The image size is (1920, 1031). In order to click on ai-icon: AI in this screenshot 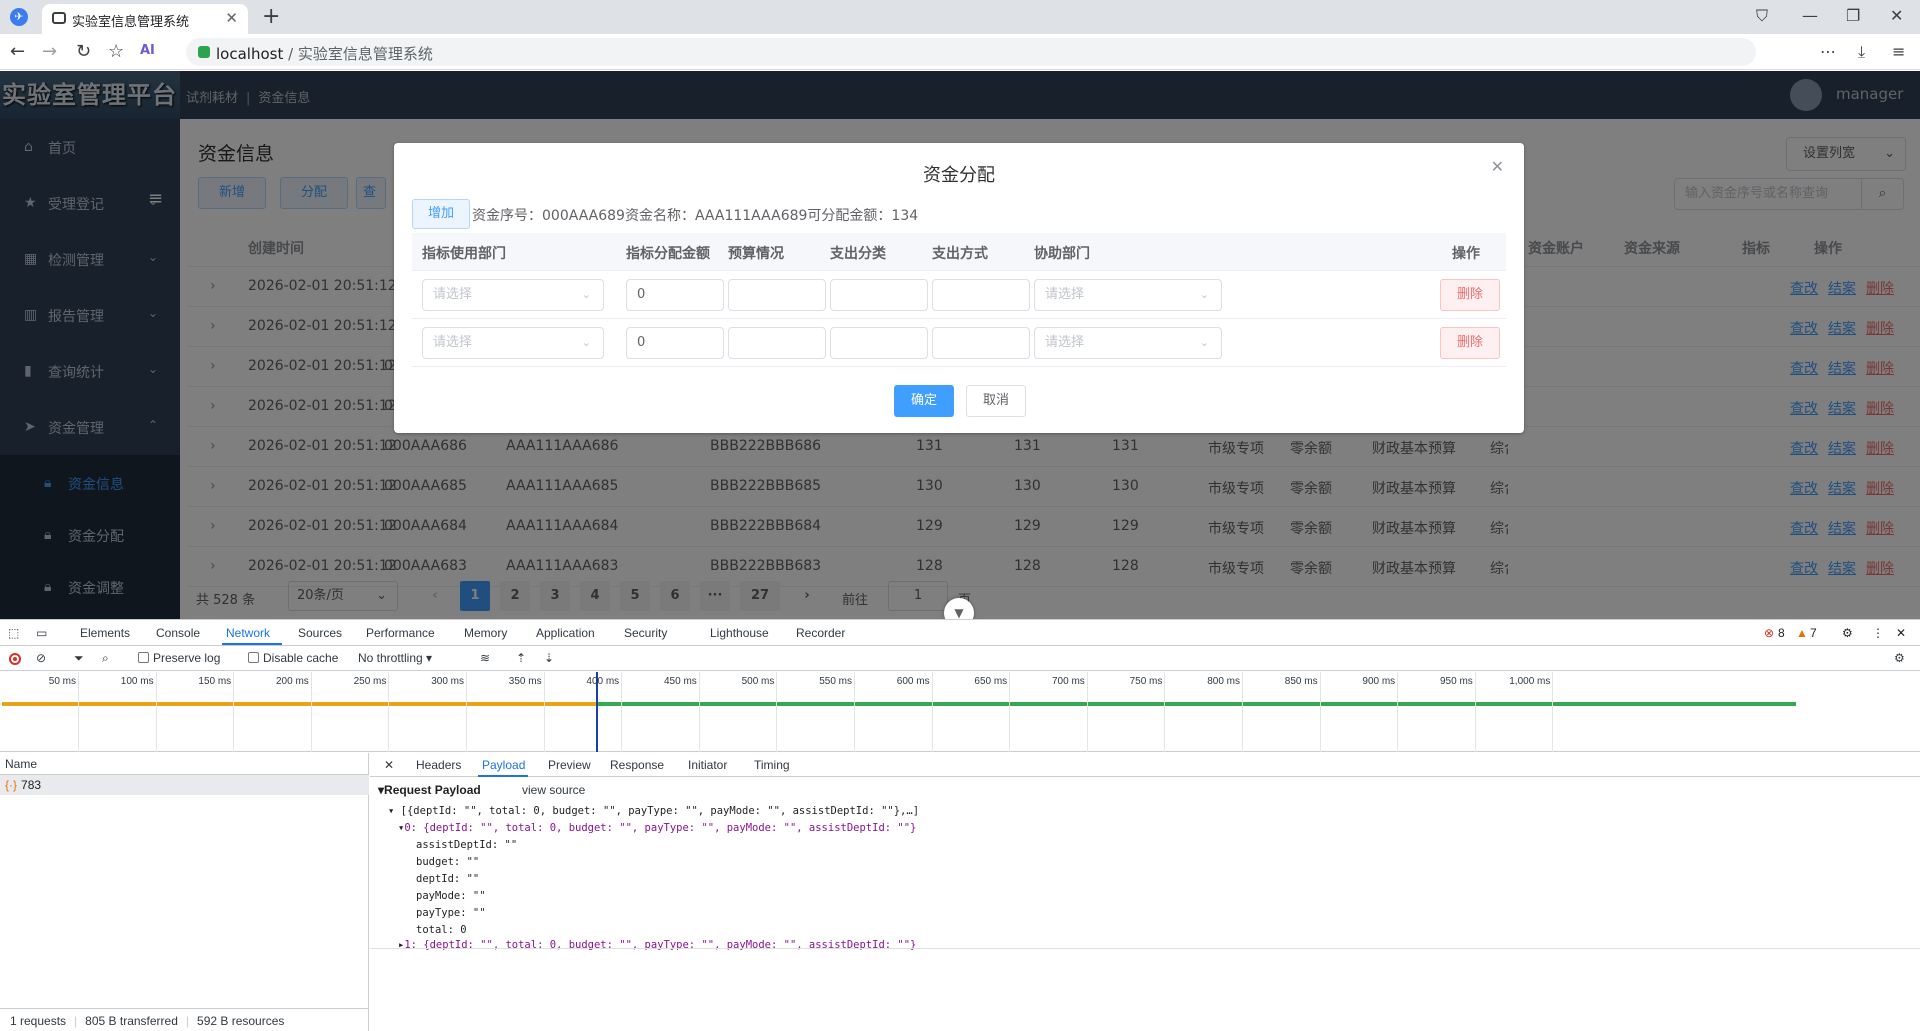, I will do `click(147, 50)`.